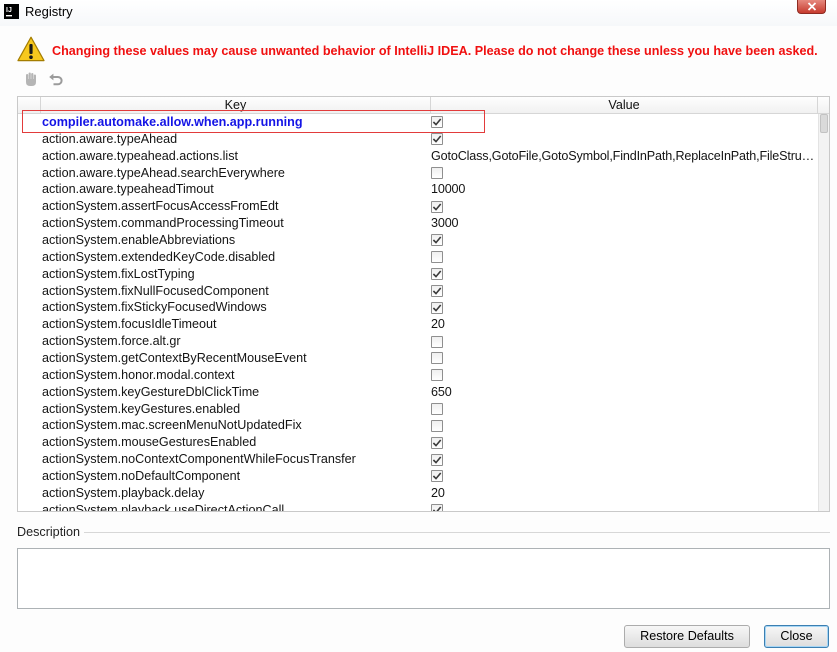 This screenshot has height=652, width=837. Describe the element at coordinates (159, 256) in the screenshot. I see `key-cell: actionSystem.extendedKeyCode.disabled` at that location.